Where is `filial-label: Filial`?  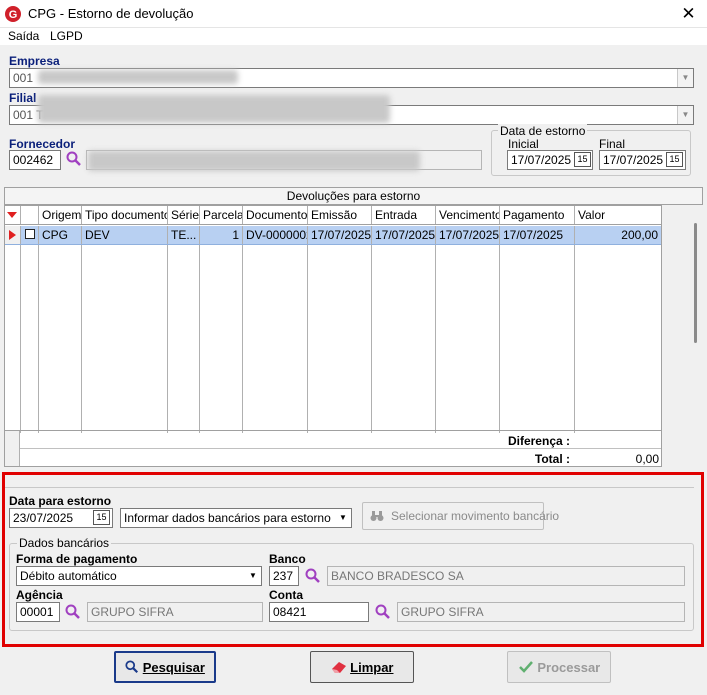
filial-label: Filial is located at coordinates (23, 98).